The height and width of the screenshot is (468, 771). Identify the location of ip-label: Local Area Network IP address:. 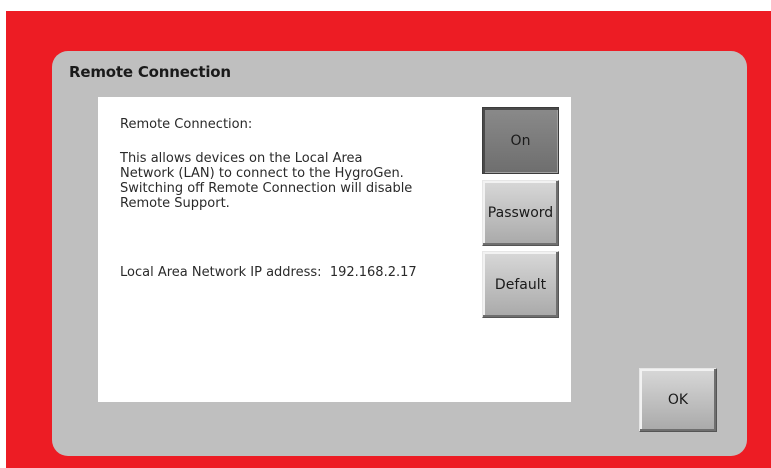
(221, 272).